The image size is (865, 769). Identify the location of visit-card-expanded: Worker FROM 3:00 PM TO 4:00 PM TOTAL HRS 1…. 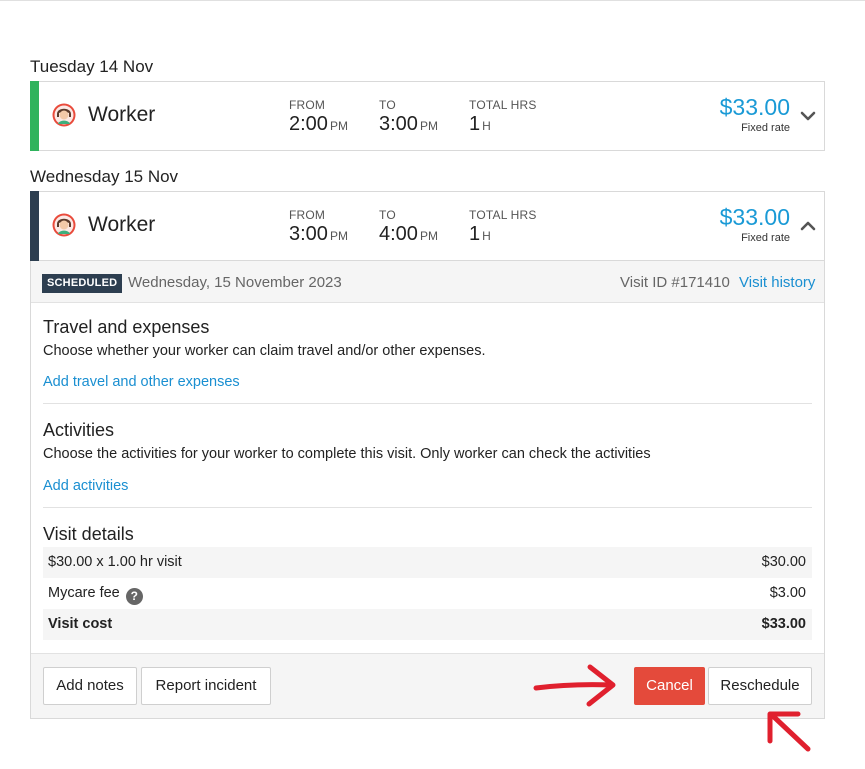
(427, 226).